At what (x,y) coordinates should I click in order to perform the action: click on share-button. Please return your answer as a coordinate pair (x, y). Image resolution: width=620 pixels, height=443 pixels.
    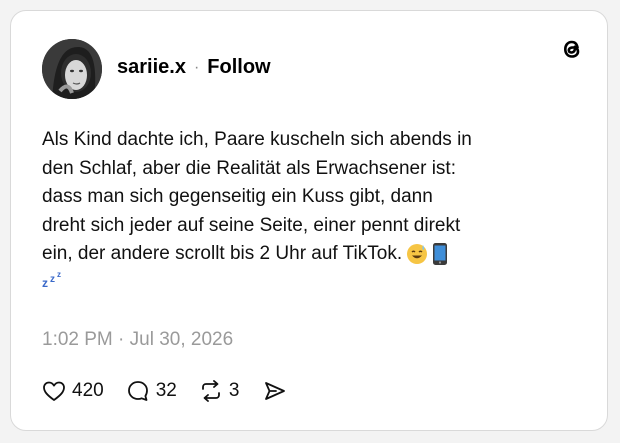
    Looking at the image, I should click on (275, 391).